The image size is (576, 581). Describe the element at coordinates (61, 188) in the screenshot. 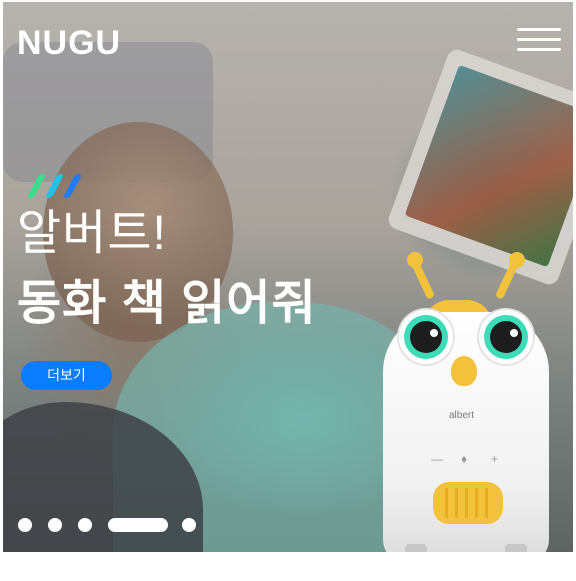

I see `slash-accent-icon` at that location.